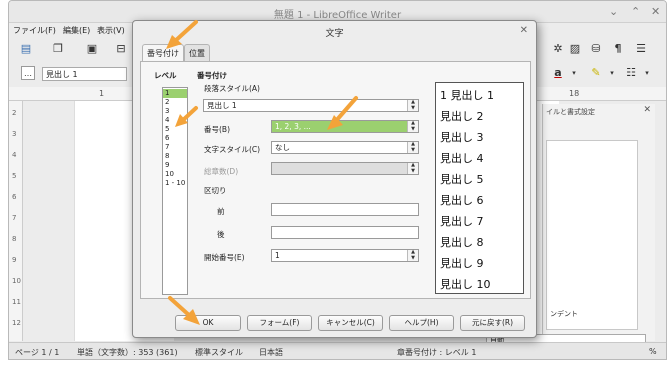 The width and height of the screenshot is (667, 368). I want to click on styles-sidebar: イルと書式設定 ✕ ンデント, so click(598, 222).